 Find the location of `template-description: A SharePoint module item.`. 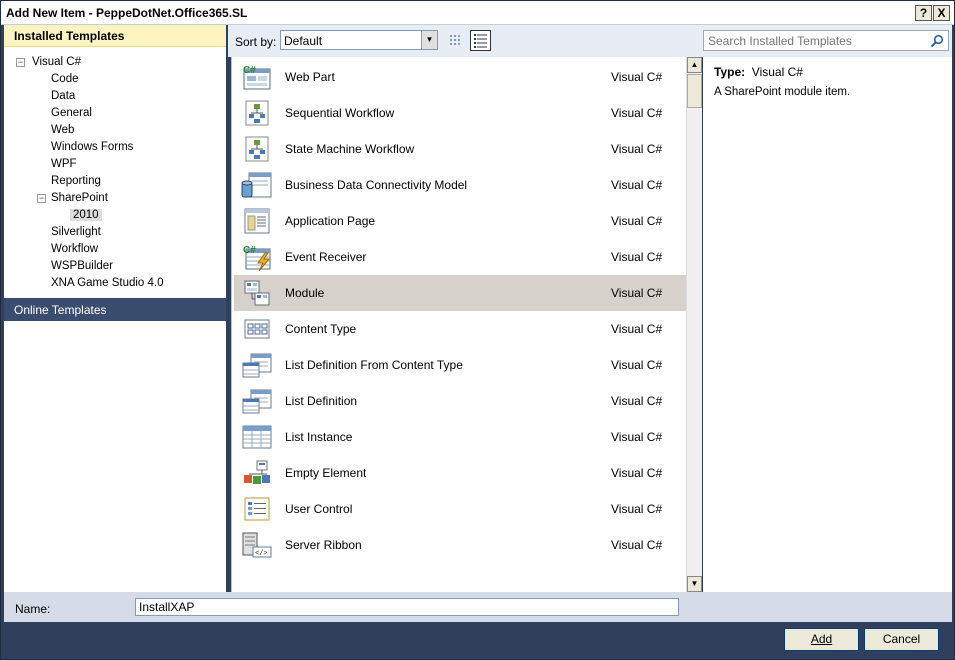

template-description: A SharePoint module item. is located at coordinates (782, 92).